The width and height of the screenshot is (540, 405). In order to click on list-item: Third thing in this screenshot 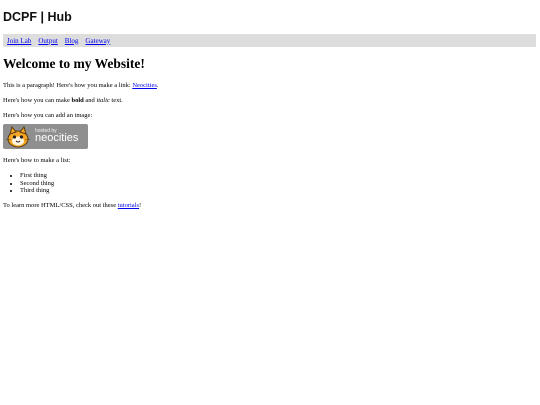, I will do `click(276, 191)`.